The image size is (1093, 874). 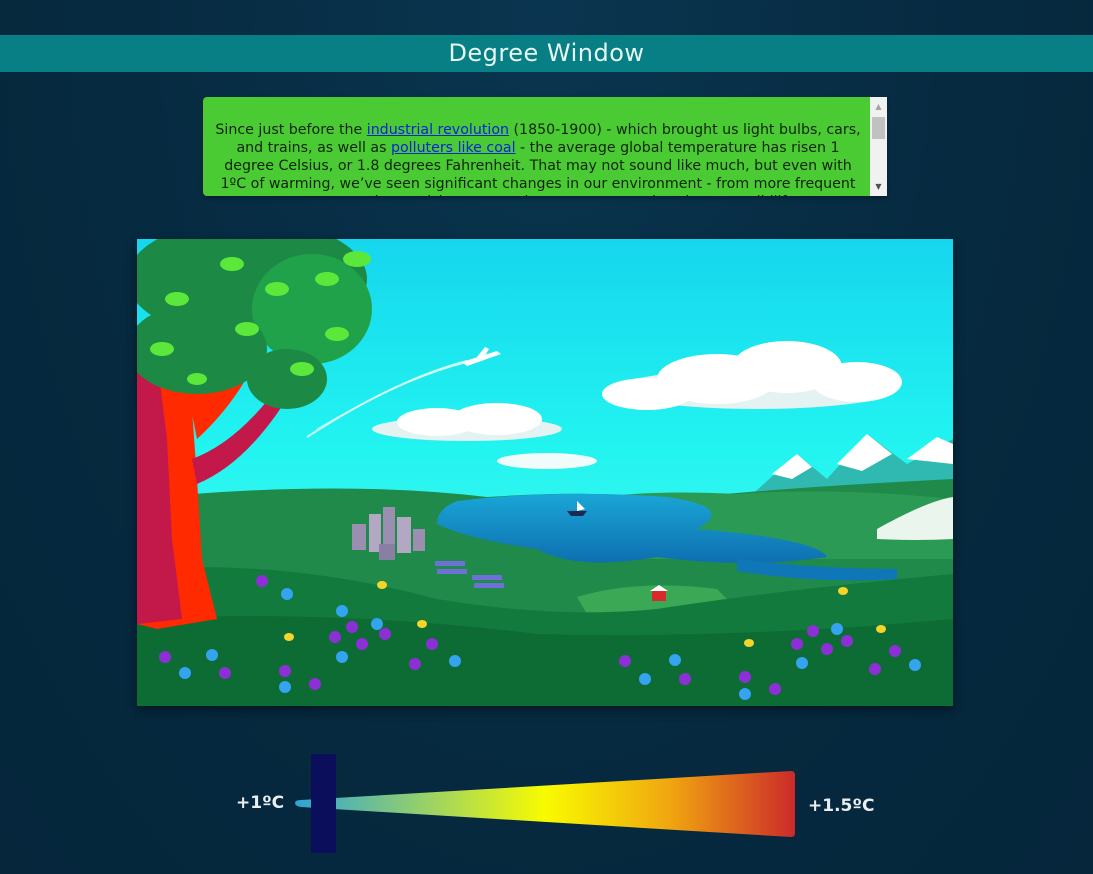 What do you see at coordinates (841, 806) in the screenshot?
I see `slider-max-label: +1.5ºC` at bounding box center [841, 806].